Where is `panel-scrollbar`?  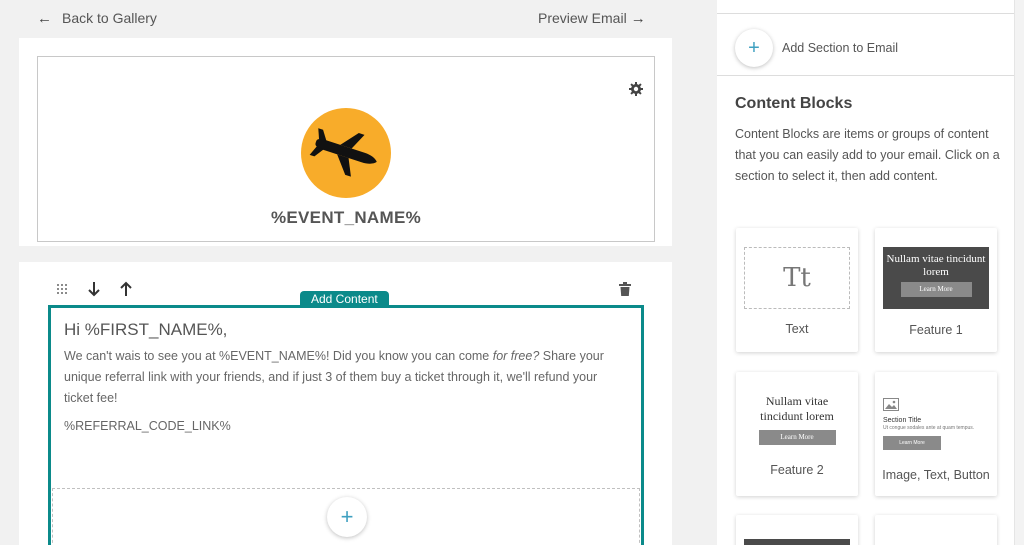
panel-scrollbar is located at coordinates (1019, 272).